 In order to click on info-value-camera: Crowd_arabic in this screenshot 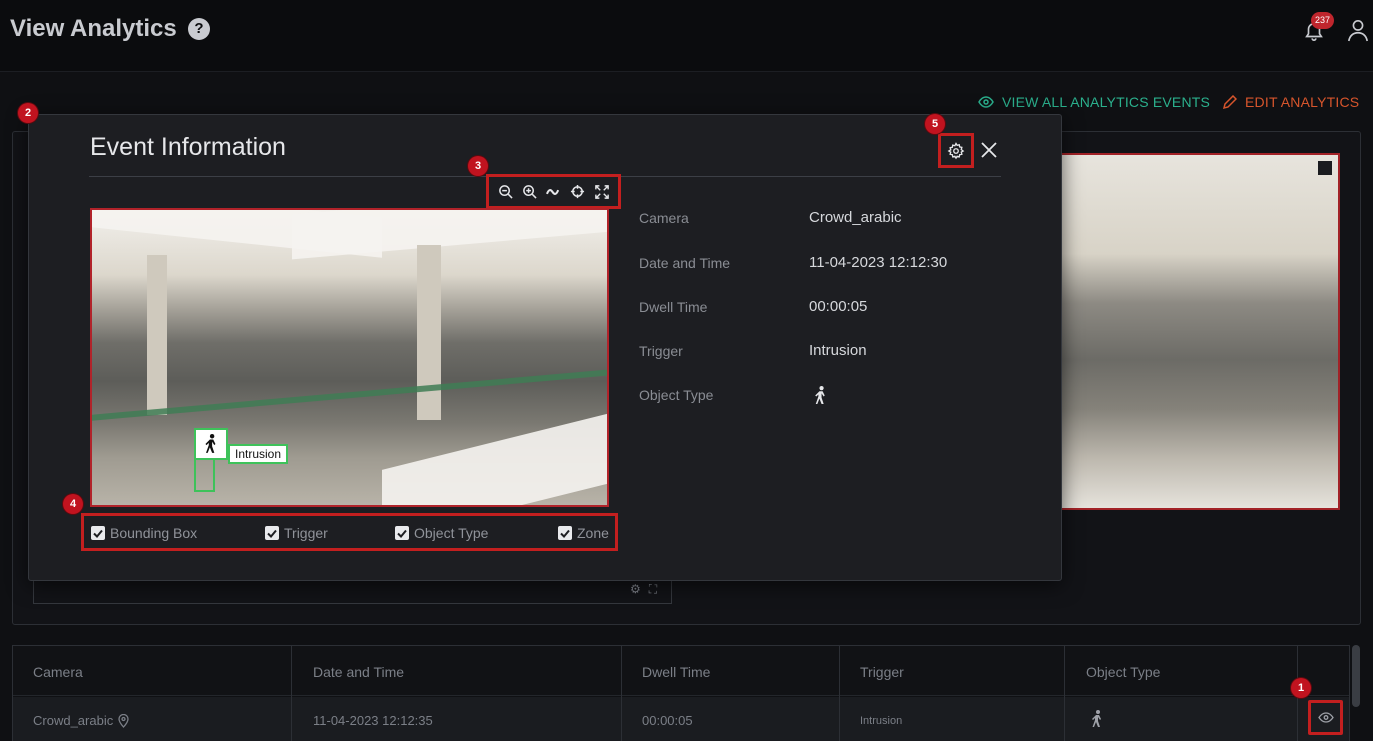, I will do `click(855, 217)`.